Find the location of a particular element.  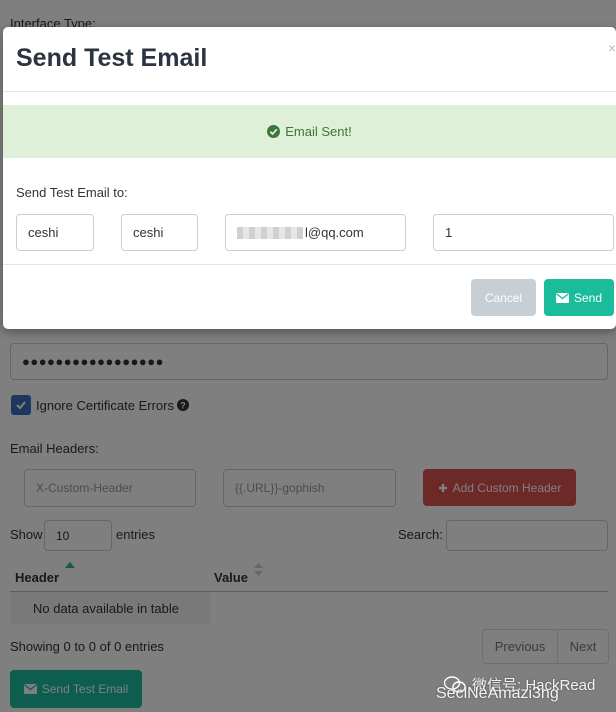

close-icon: × is located at coordinates (612, 48).